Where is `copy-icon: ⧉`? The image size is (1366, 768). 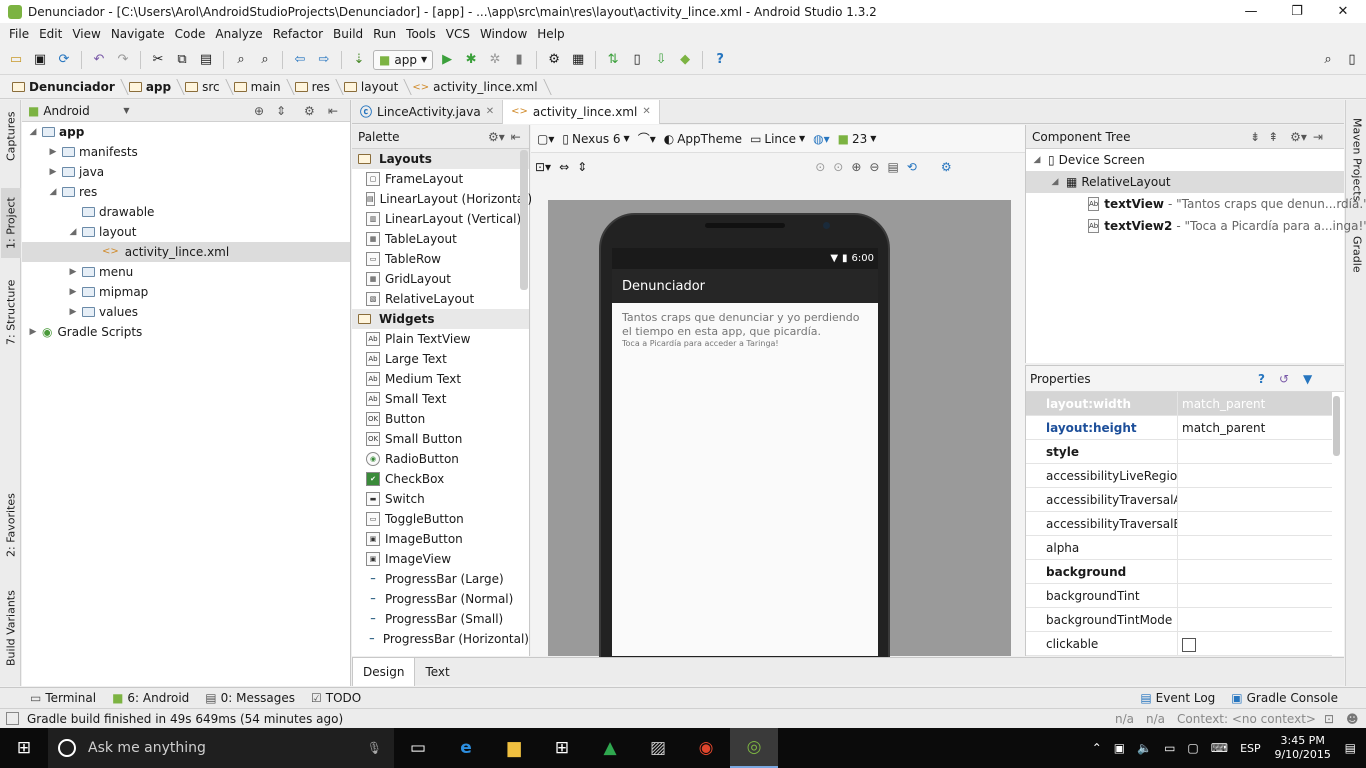 copy-icon: ⧉ is located at coordinates (182, 60).